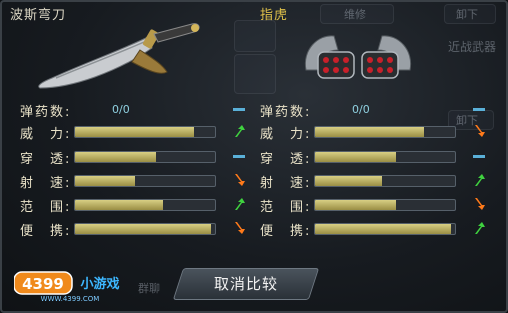 This screenshot has height=313, width=508. I want to click on cancel-compare-button: 取消比较, so click(246, 284).